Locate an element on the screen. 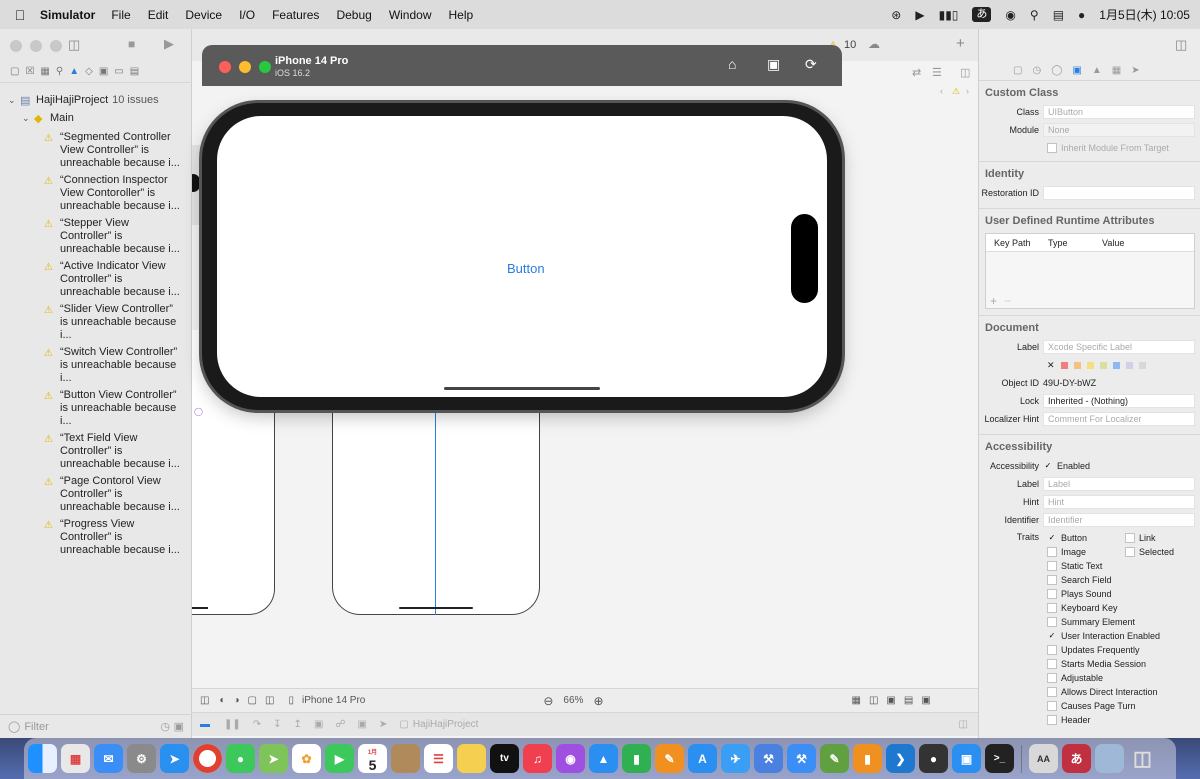  file-inspector-icon: ▢ is located at coordinates (1017, 70).